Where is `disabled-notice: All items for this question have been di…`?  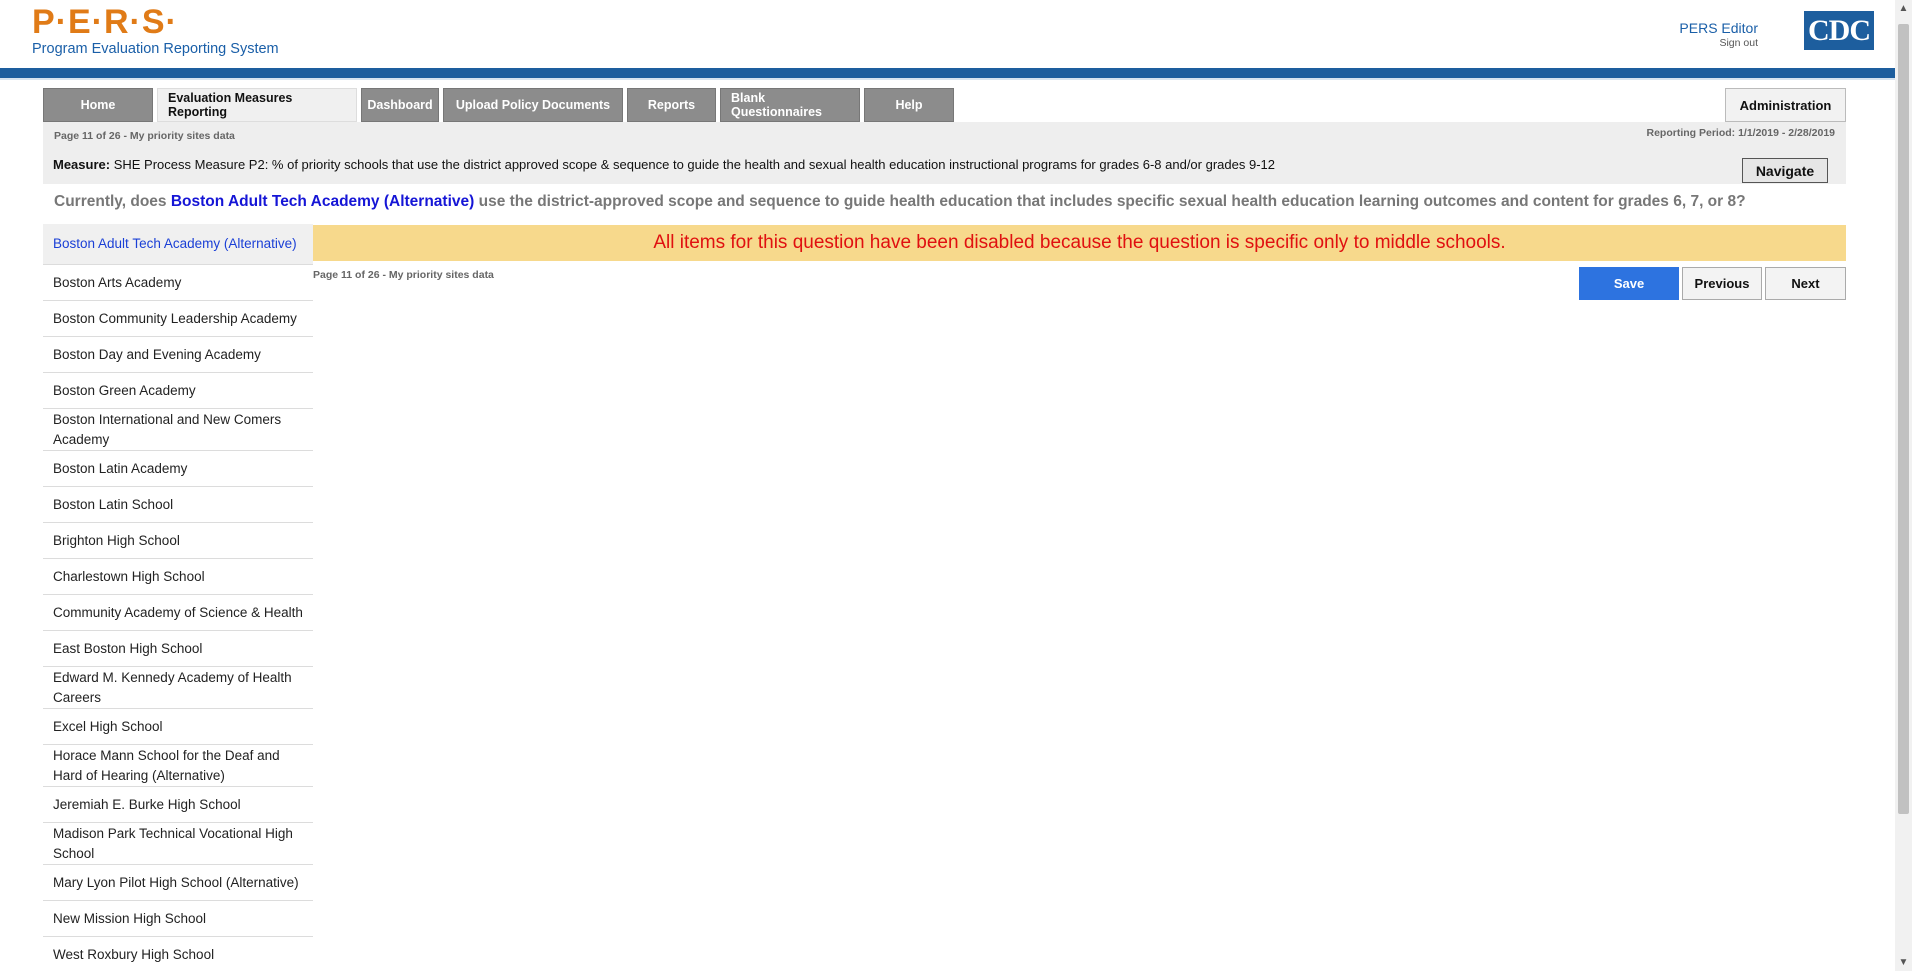 disabled-notice: All items for this question have been di… is located at coordinates (1079, 243).